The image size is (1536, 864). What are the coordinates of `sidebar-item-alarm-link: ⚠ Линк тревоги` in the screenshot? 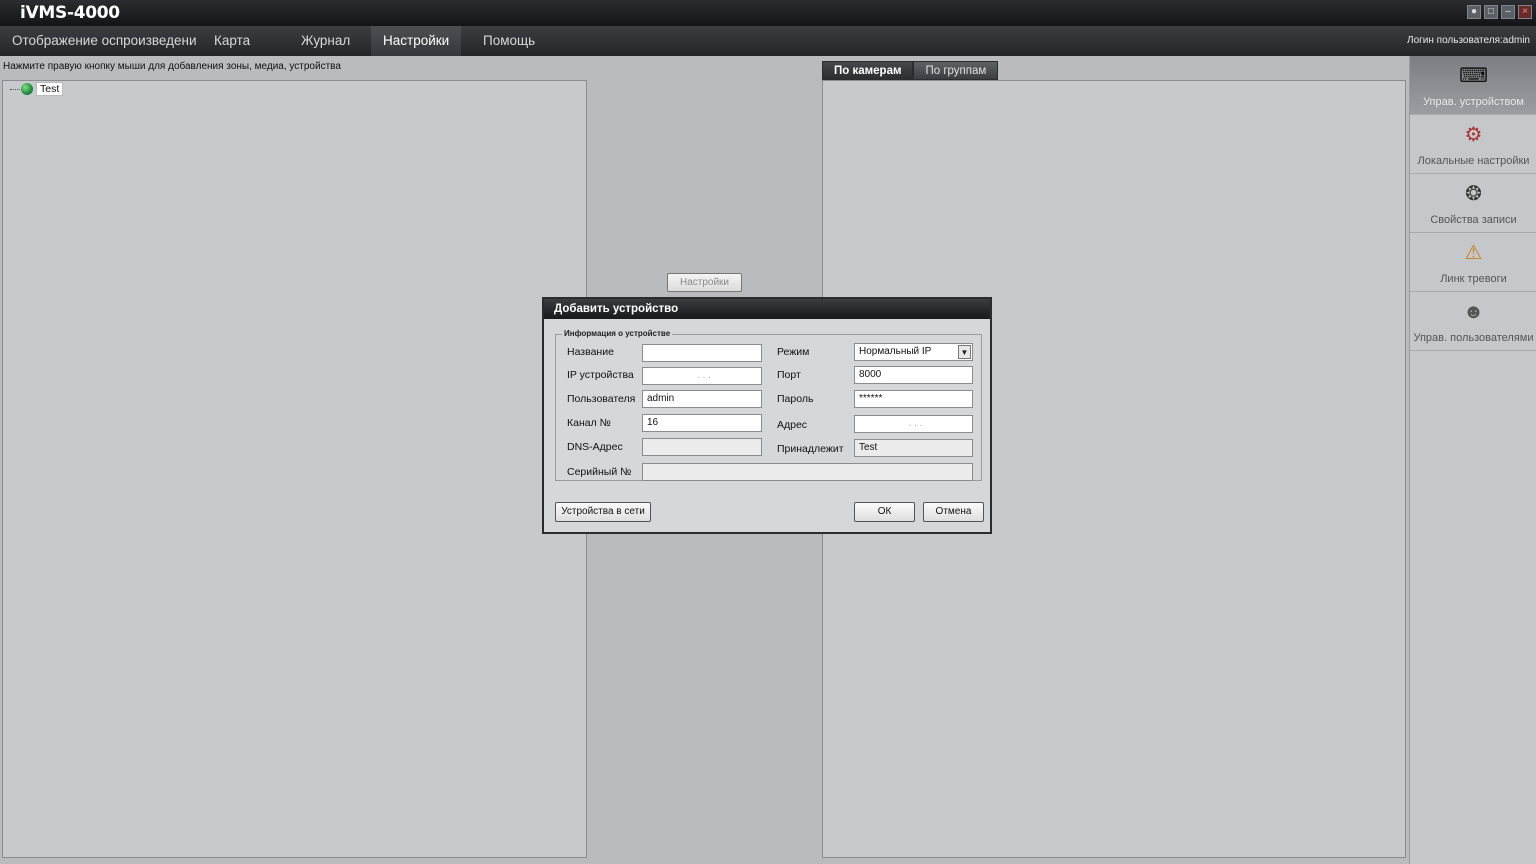 It's located at (1473, 262).